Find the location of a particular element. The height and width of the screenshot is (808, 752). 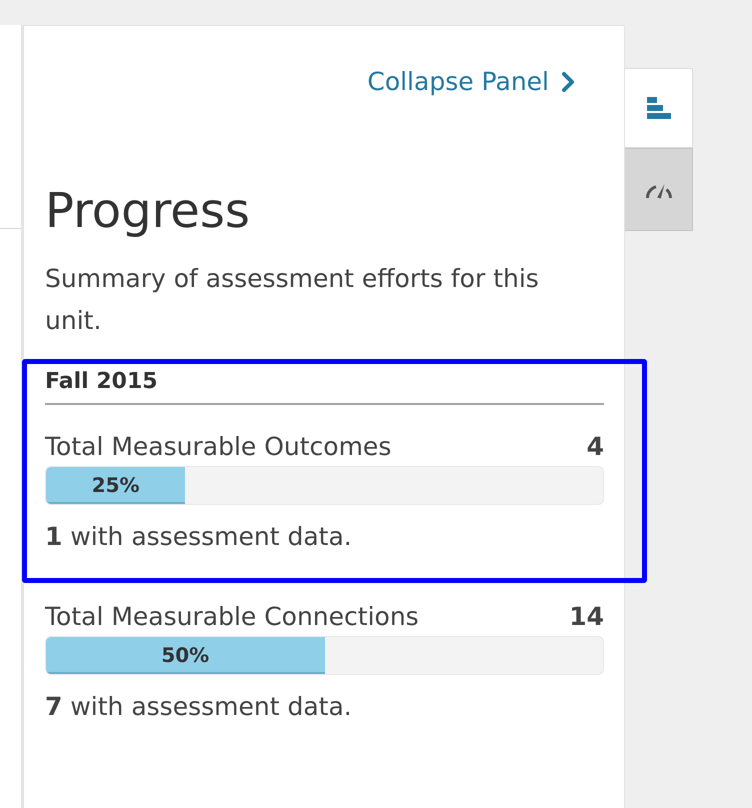

assessment-caption: 7 with assessment data. is located at coordinates (199, 707).